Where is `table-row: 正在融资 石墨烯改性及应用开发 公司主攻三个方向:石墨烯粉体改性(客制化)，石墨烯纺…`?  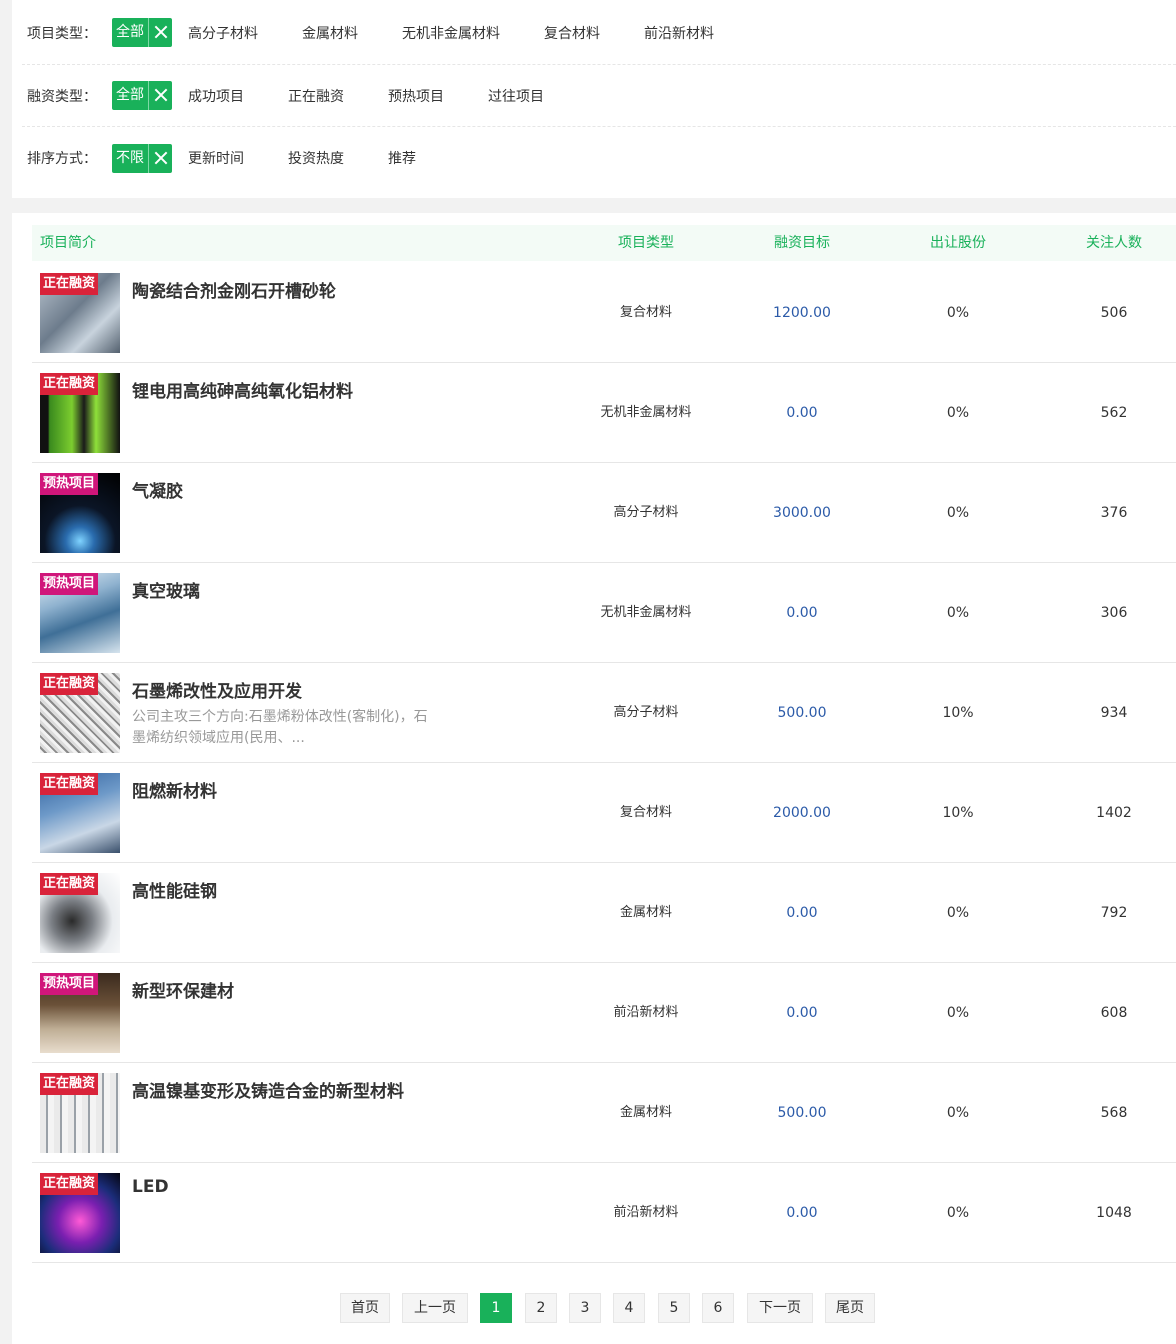 table-row: 正在融资 石墨烯改性及应用开发 公司主攻三个方向:石墨烯粉体改性(客制化)，石墨烯纺… is located at coordinates (604, 713).